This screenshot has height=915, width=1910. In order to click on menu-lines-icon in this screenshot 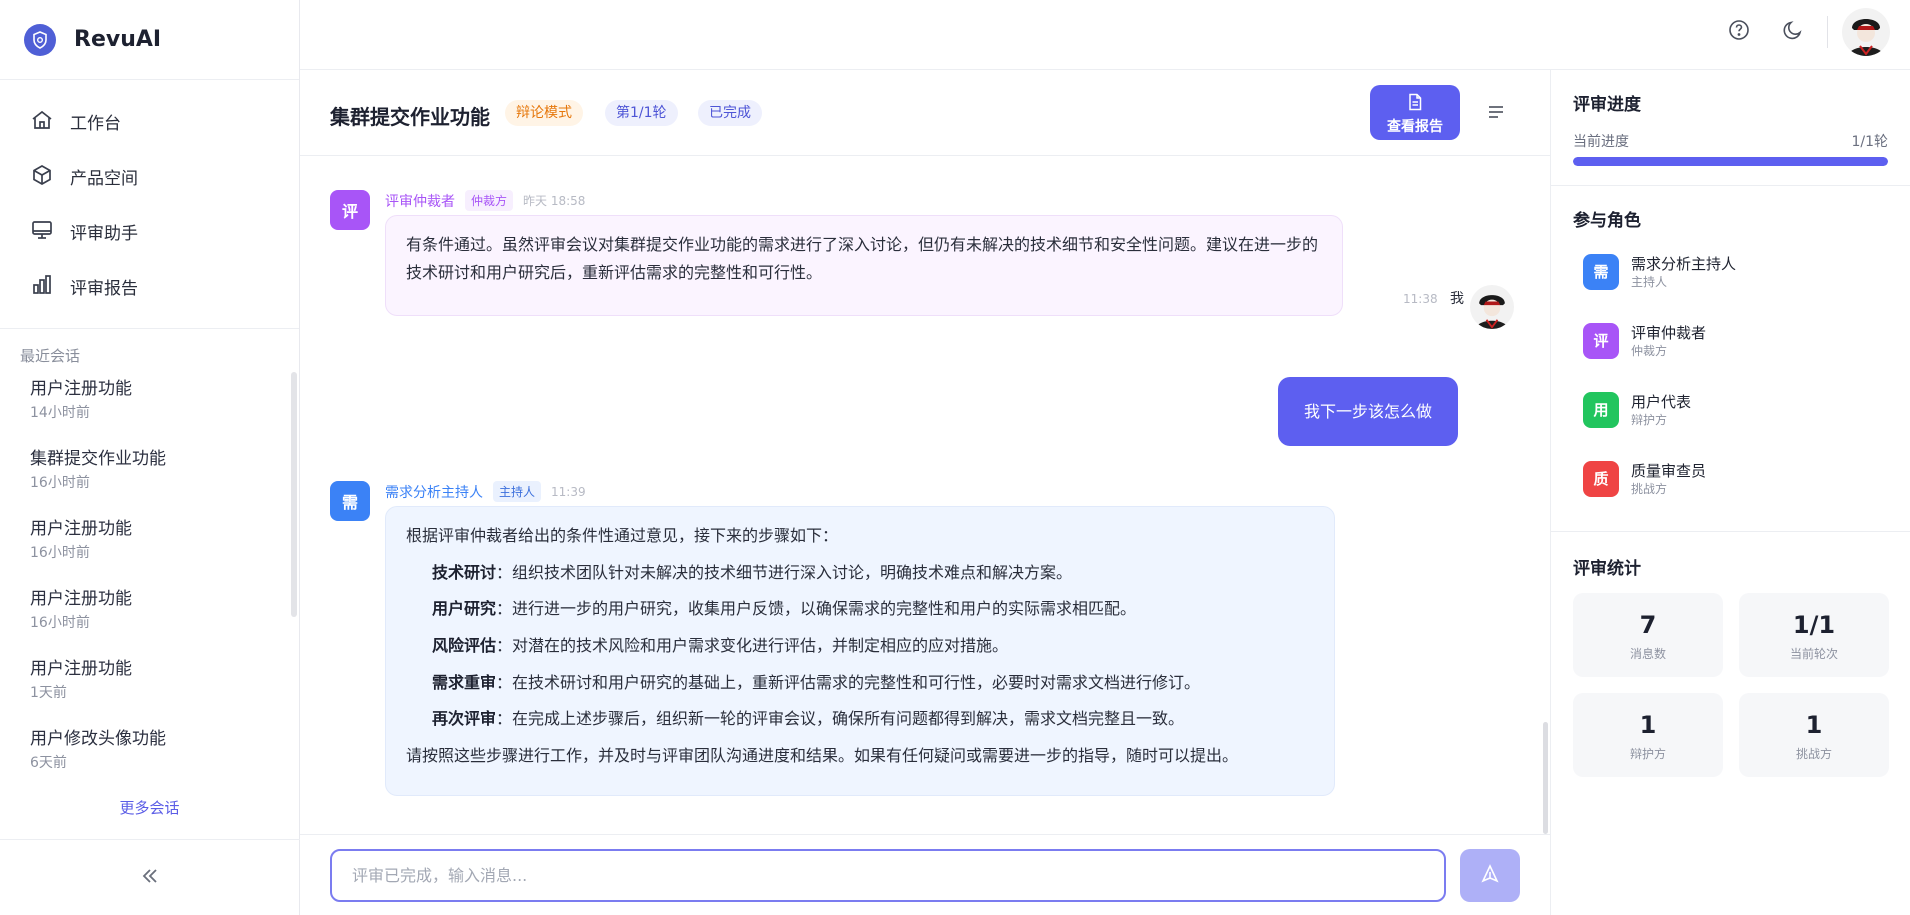, I will do `click(1496, 114)`.